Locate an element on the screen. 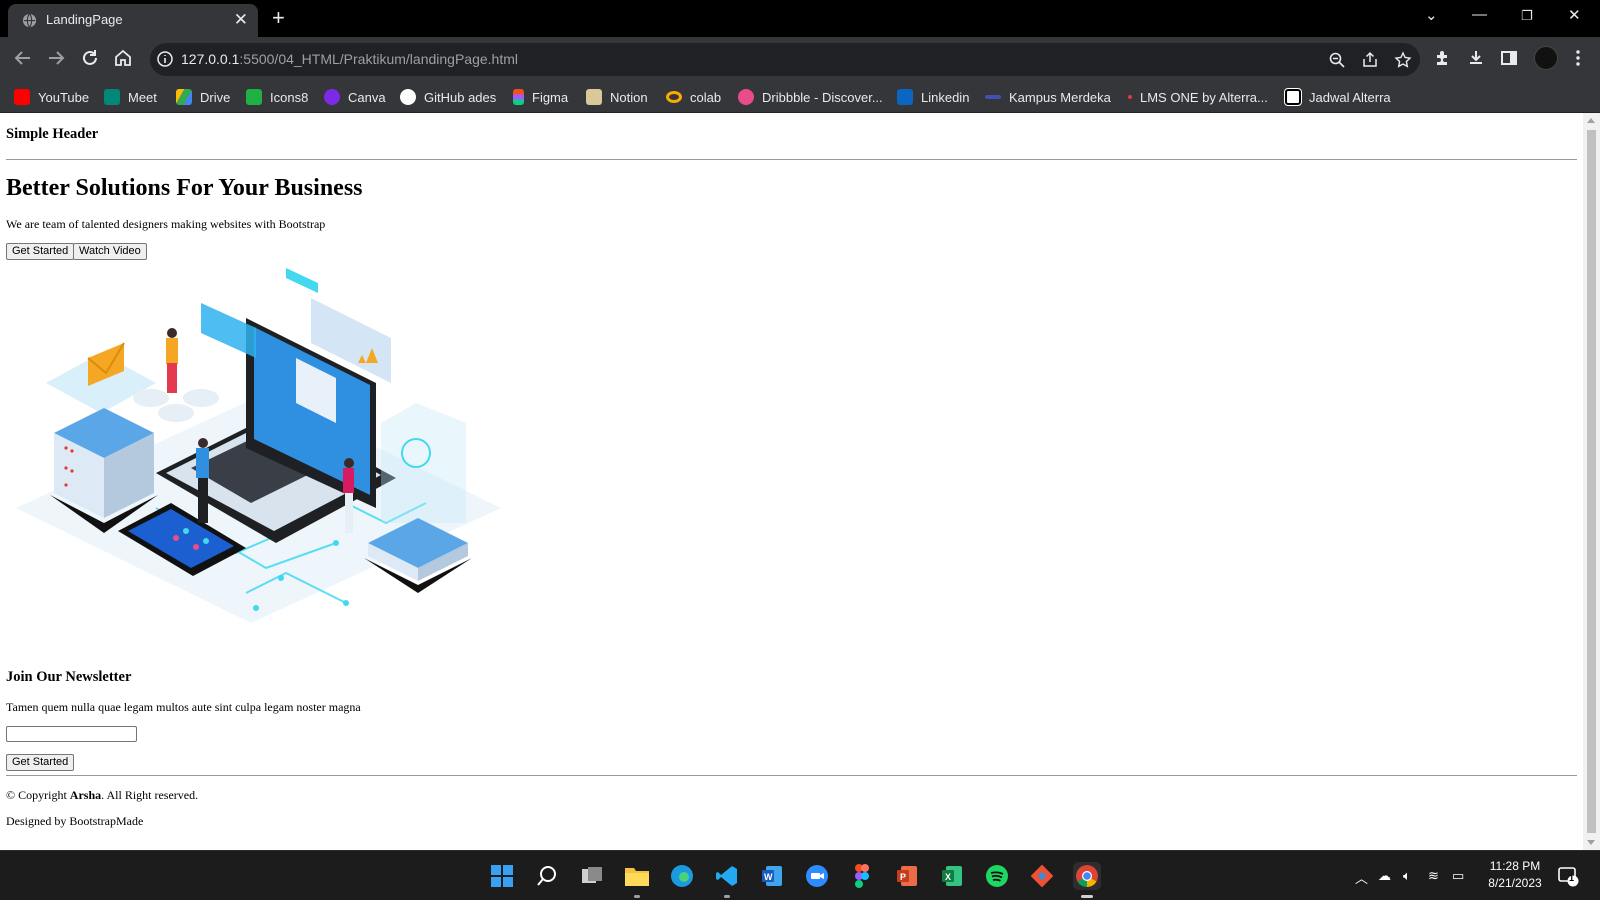 Image resolution: width=1600 pixels, height=900 pixels. windows-taskbar: W P X ︿ ☁ 🔈︎ ≋ ▭ 11:28 PM 8/21/2023 1 is located at coordinates (800, 875).